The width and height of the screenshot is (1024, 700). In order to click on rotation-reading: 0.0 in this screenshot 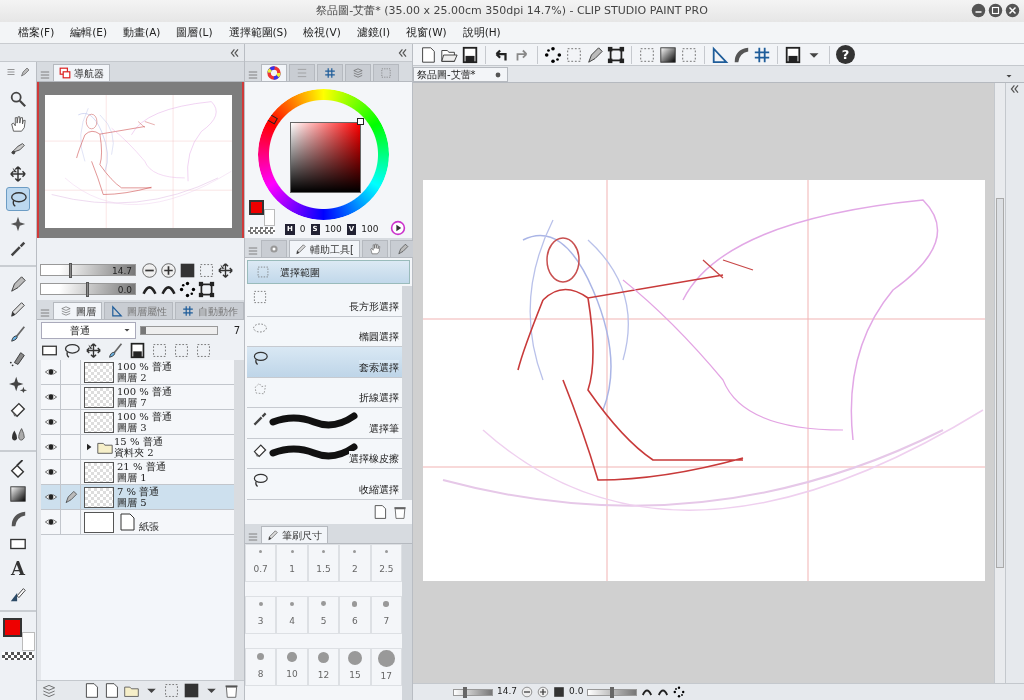, I will do `click(576, 692)`.